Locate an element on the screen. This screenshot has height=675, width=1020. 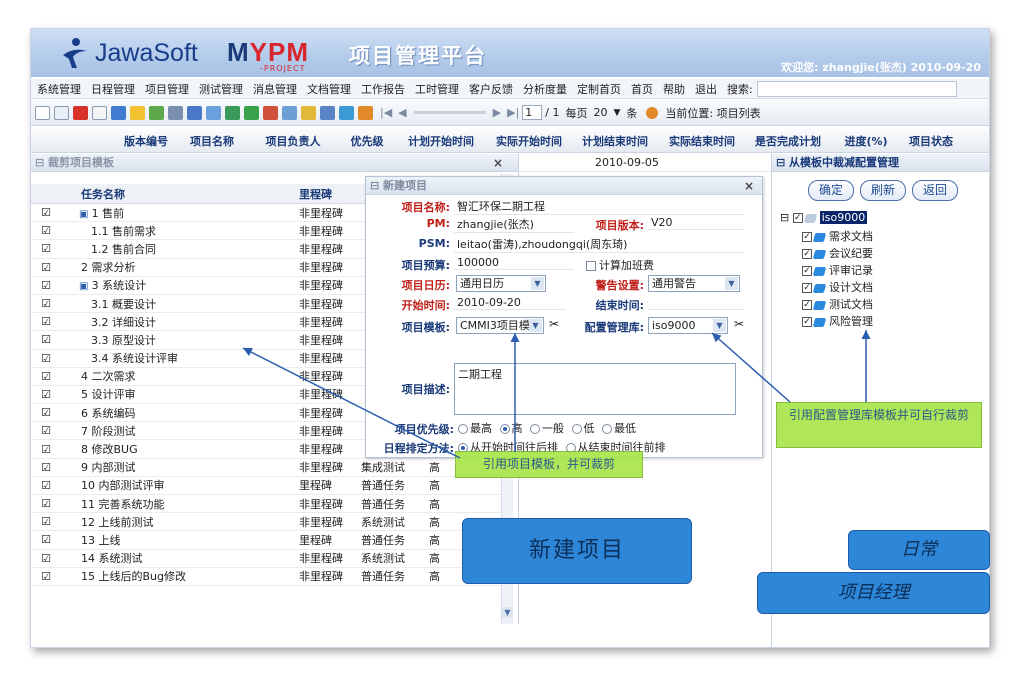
template-row: ☑ 9 内部测试 非里程碑 集成测试高 is located at coordinates (270, 468).